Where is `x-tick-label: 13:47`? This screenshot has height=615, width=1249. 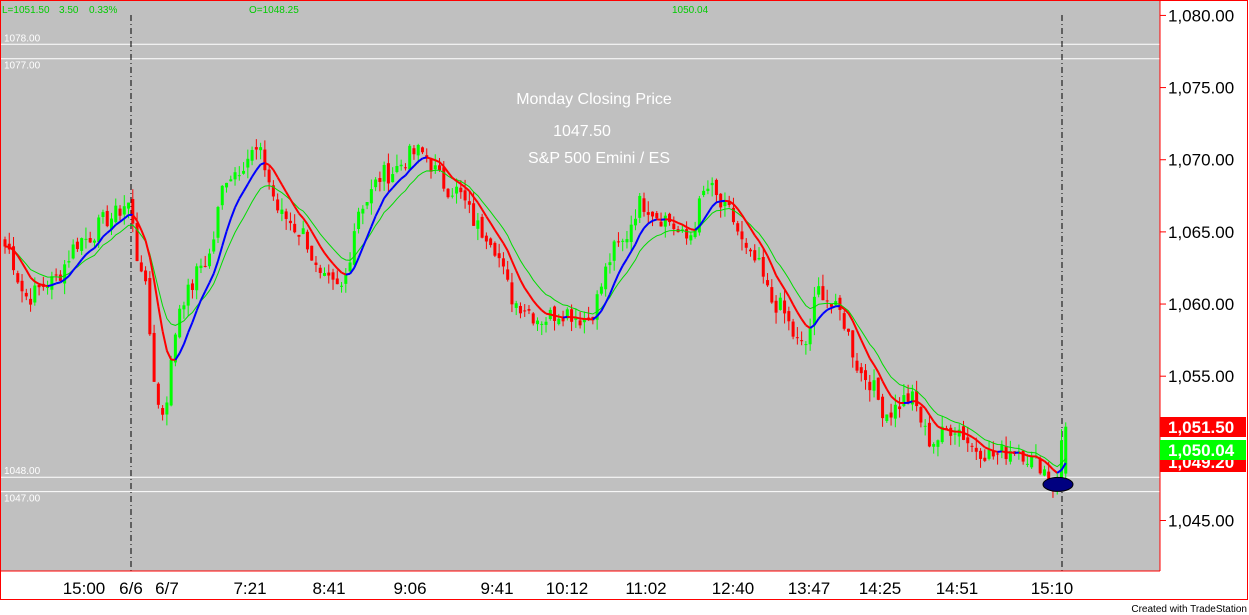
x-tick-label: 13:47 is located at coordinates (809, 588).